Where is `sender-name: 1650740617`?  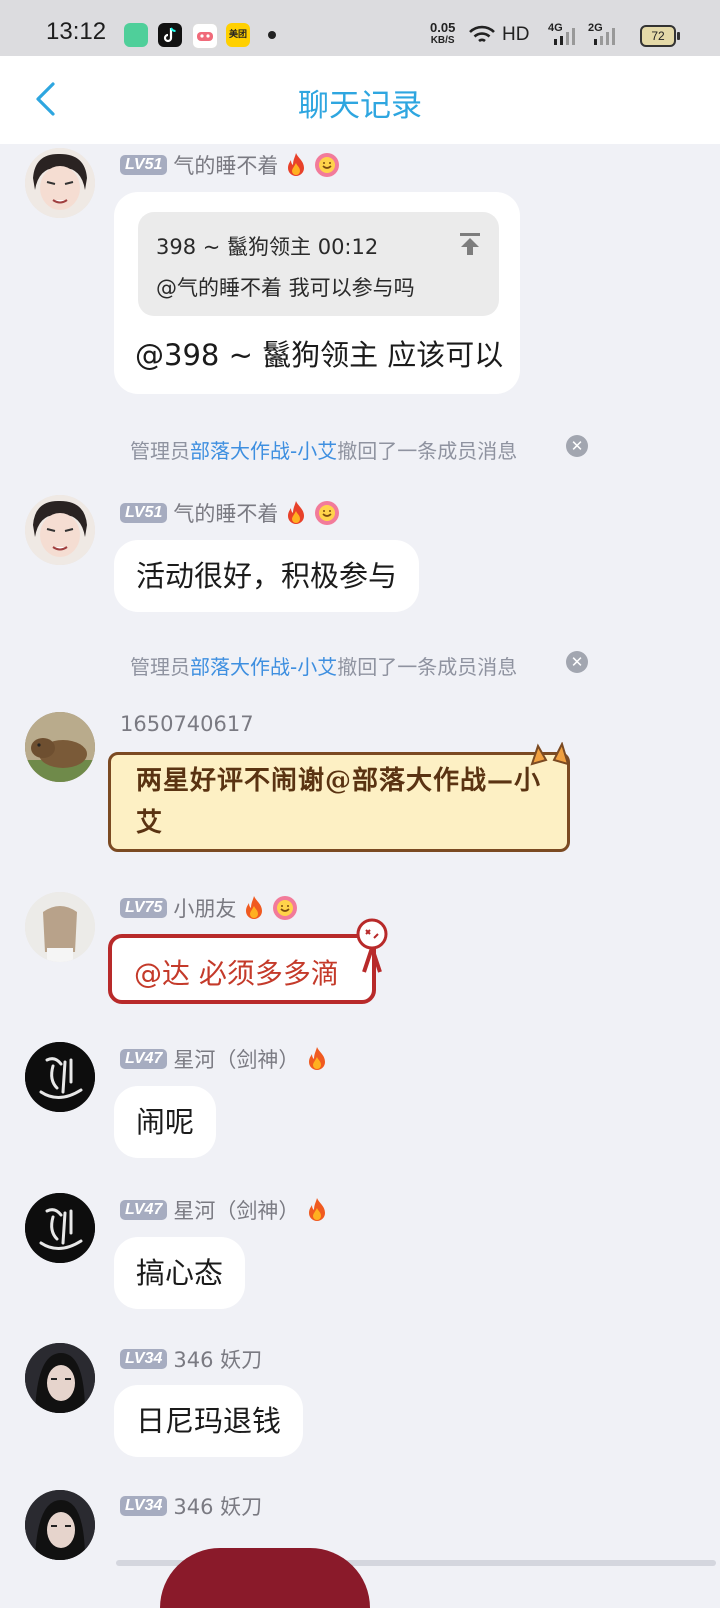 sender-name: 1650740617 is located at coordinates (187, 724).